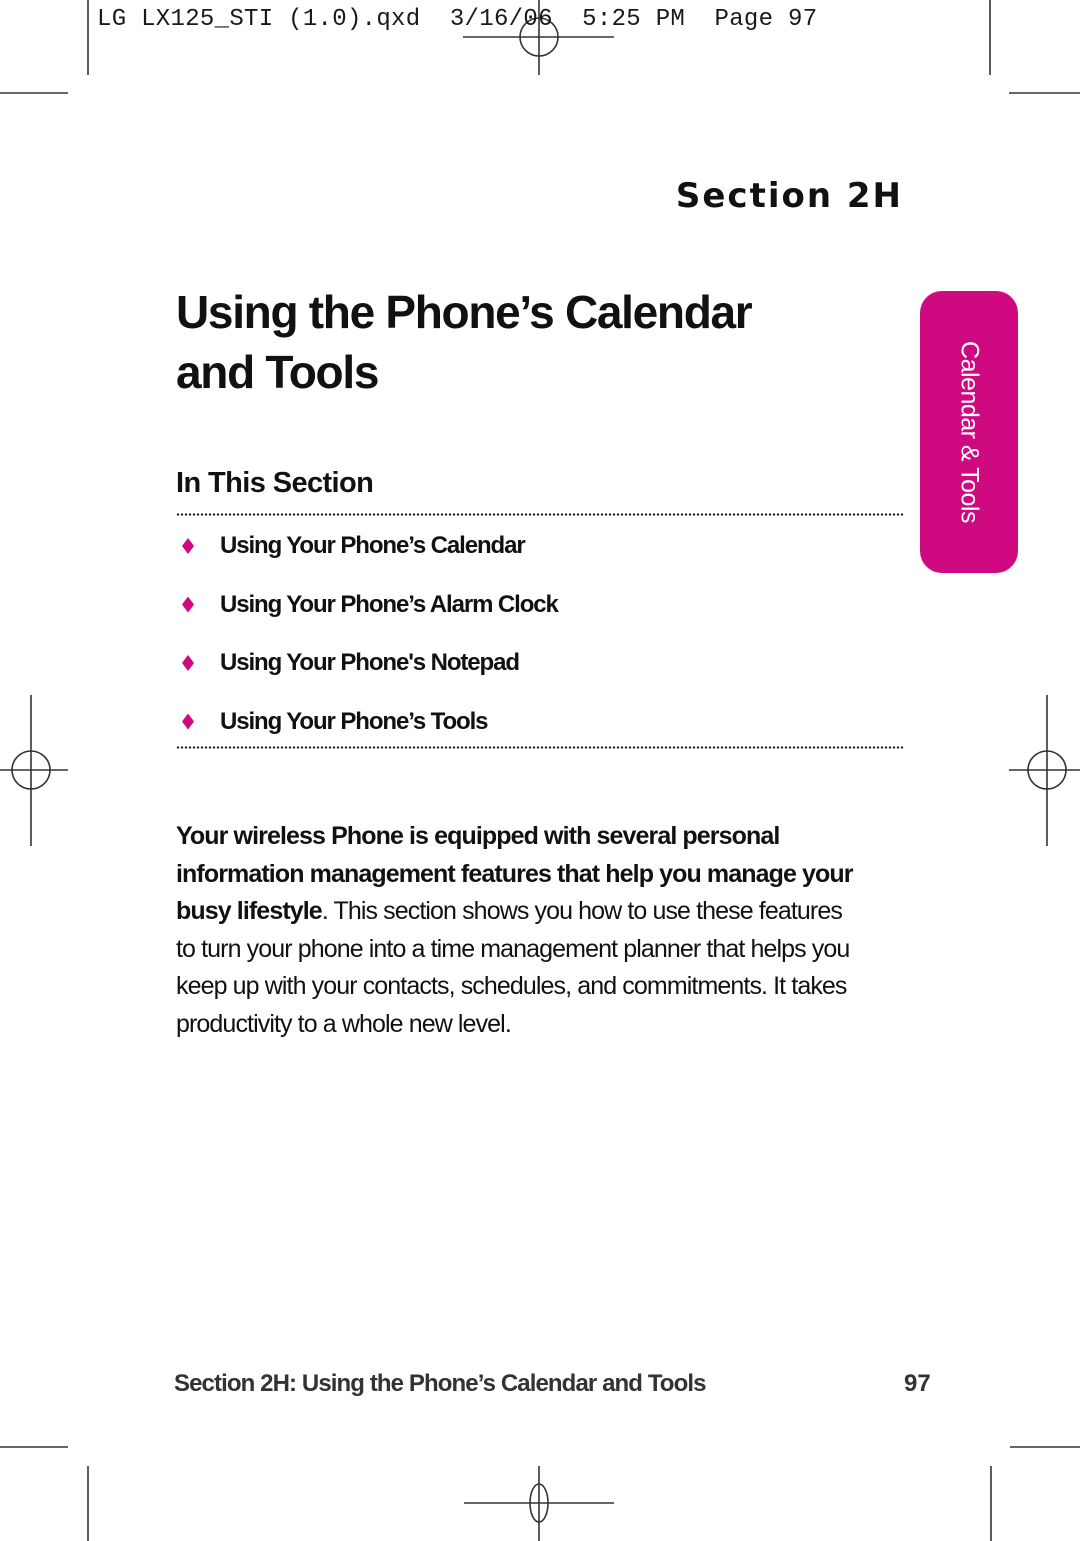 This screenshot has width=1080, height=1541. I want to click on footer-page-number: 97, so click(917, 1383).